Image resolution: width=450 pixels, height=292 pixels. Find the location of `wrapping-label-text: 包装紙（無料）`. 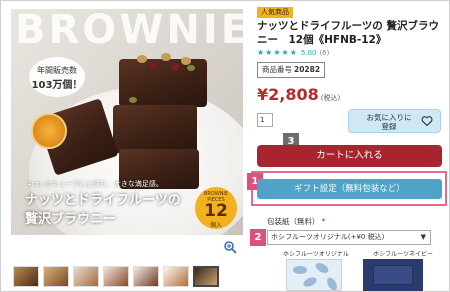

wrapping-label-text: 包装紙（無料） is located at coordinates (293, 221).